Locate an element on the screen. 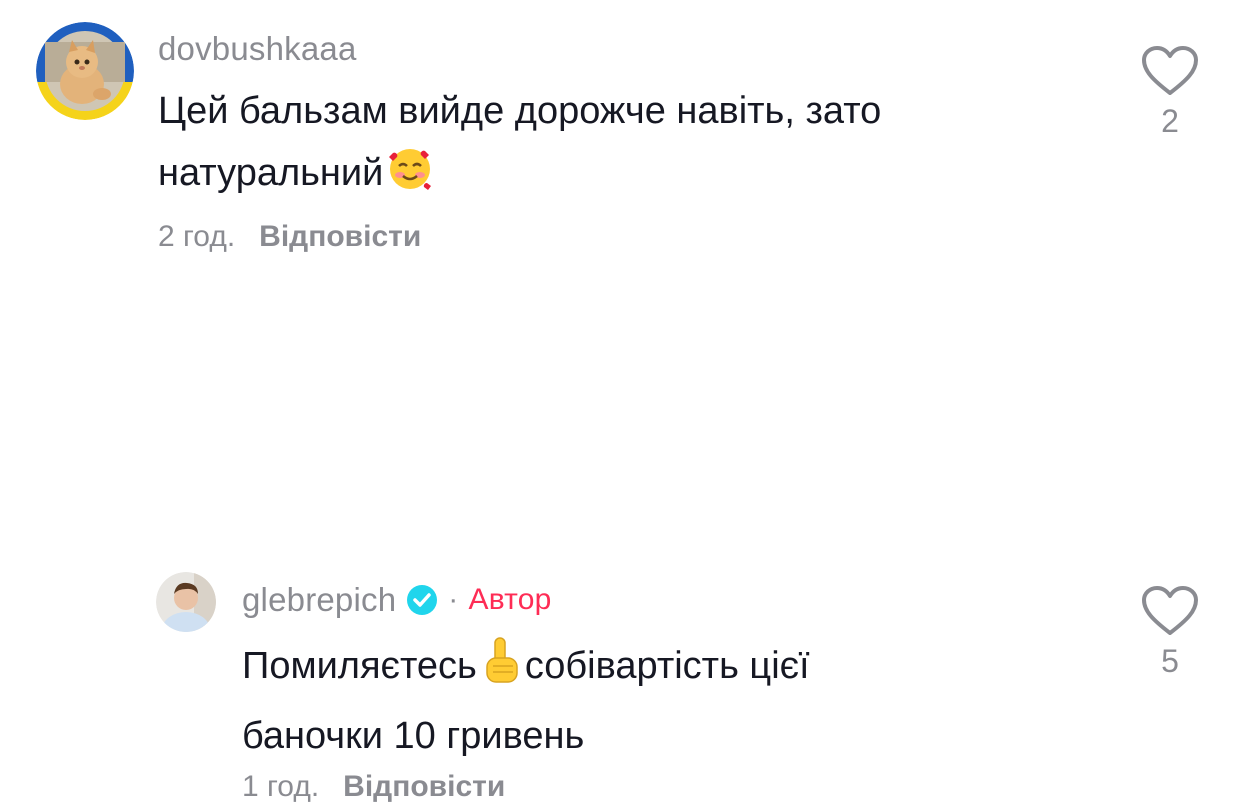  verified-badge-icon is located at coordinates (422, 600).